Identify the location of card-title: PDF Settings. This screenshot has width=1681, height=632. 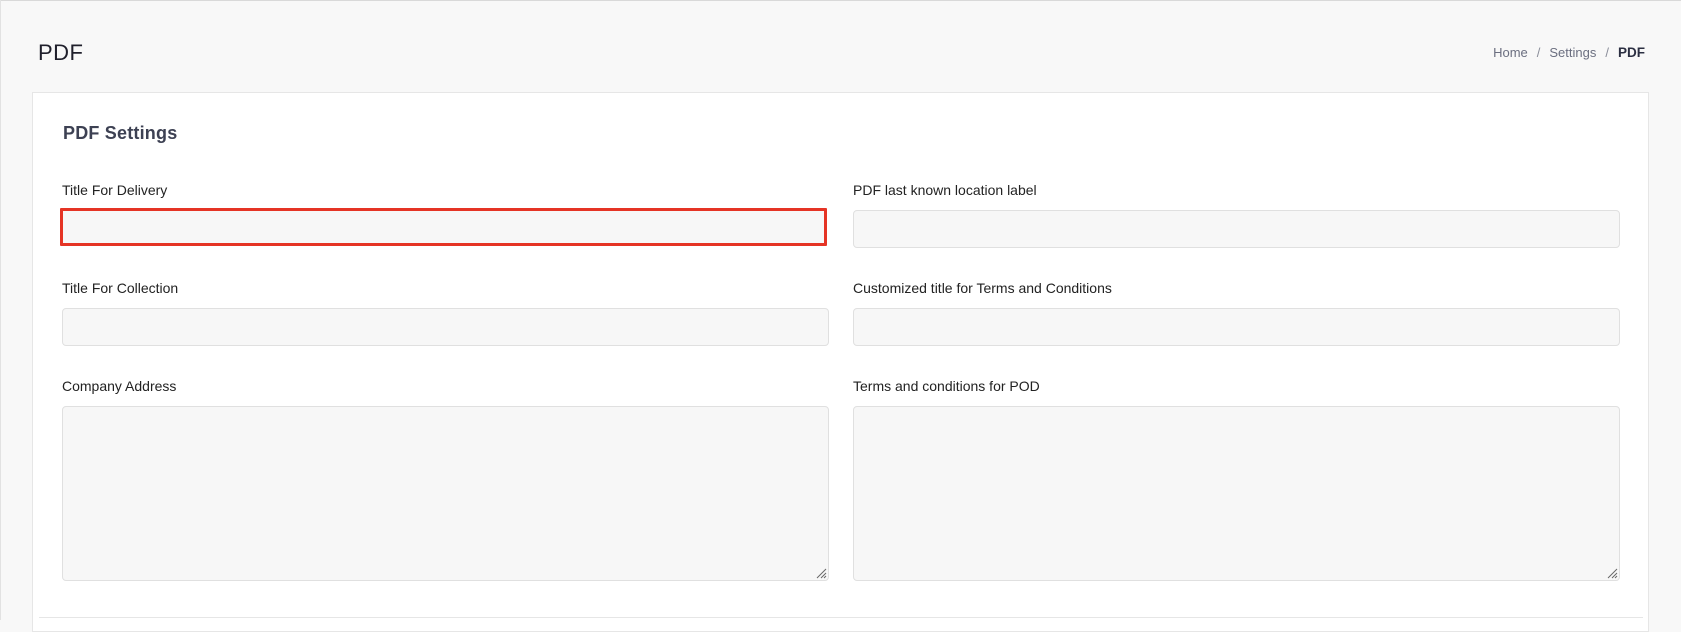
(120, 133).